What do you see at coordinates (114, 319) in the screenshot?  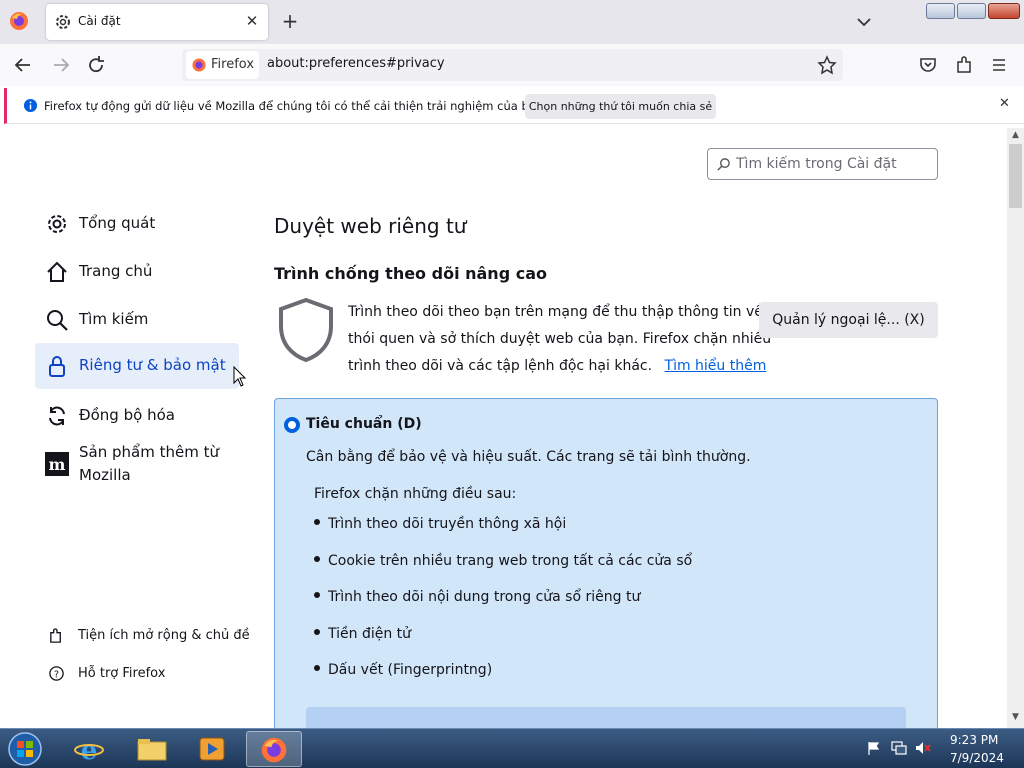 I see `sidebar-item-label: Tìm kiếm` at bounding box center [114, 319].